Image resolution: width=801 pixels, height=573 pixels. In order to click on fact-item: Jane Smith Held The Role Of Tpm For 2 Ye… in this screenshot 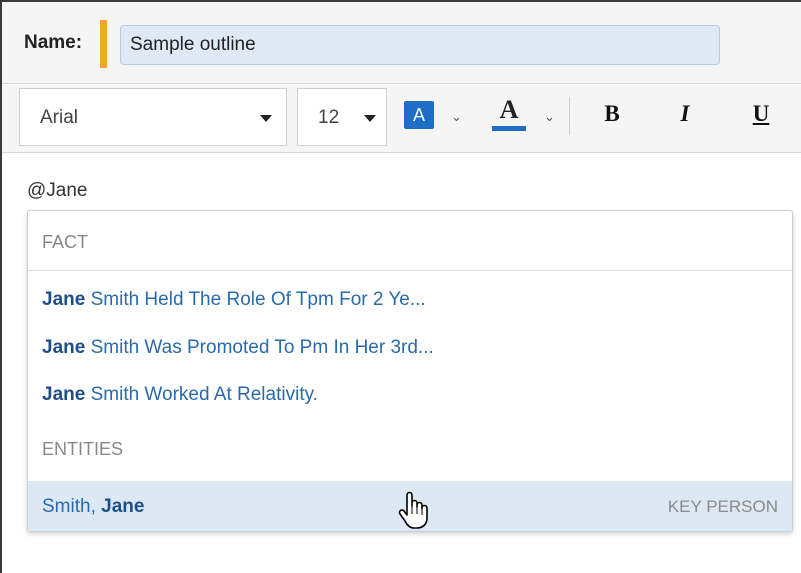, I will do `click(410, 300)`.